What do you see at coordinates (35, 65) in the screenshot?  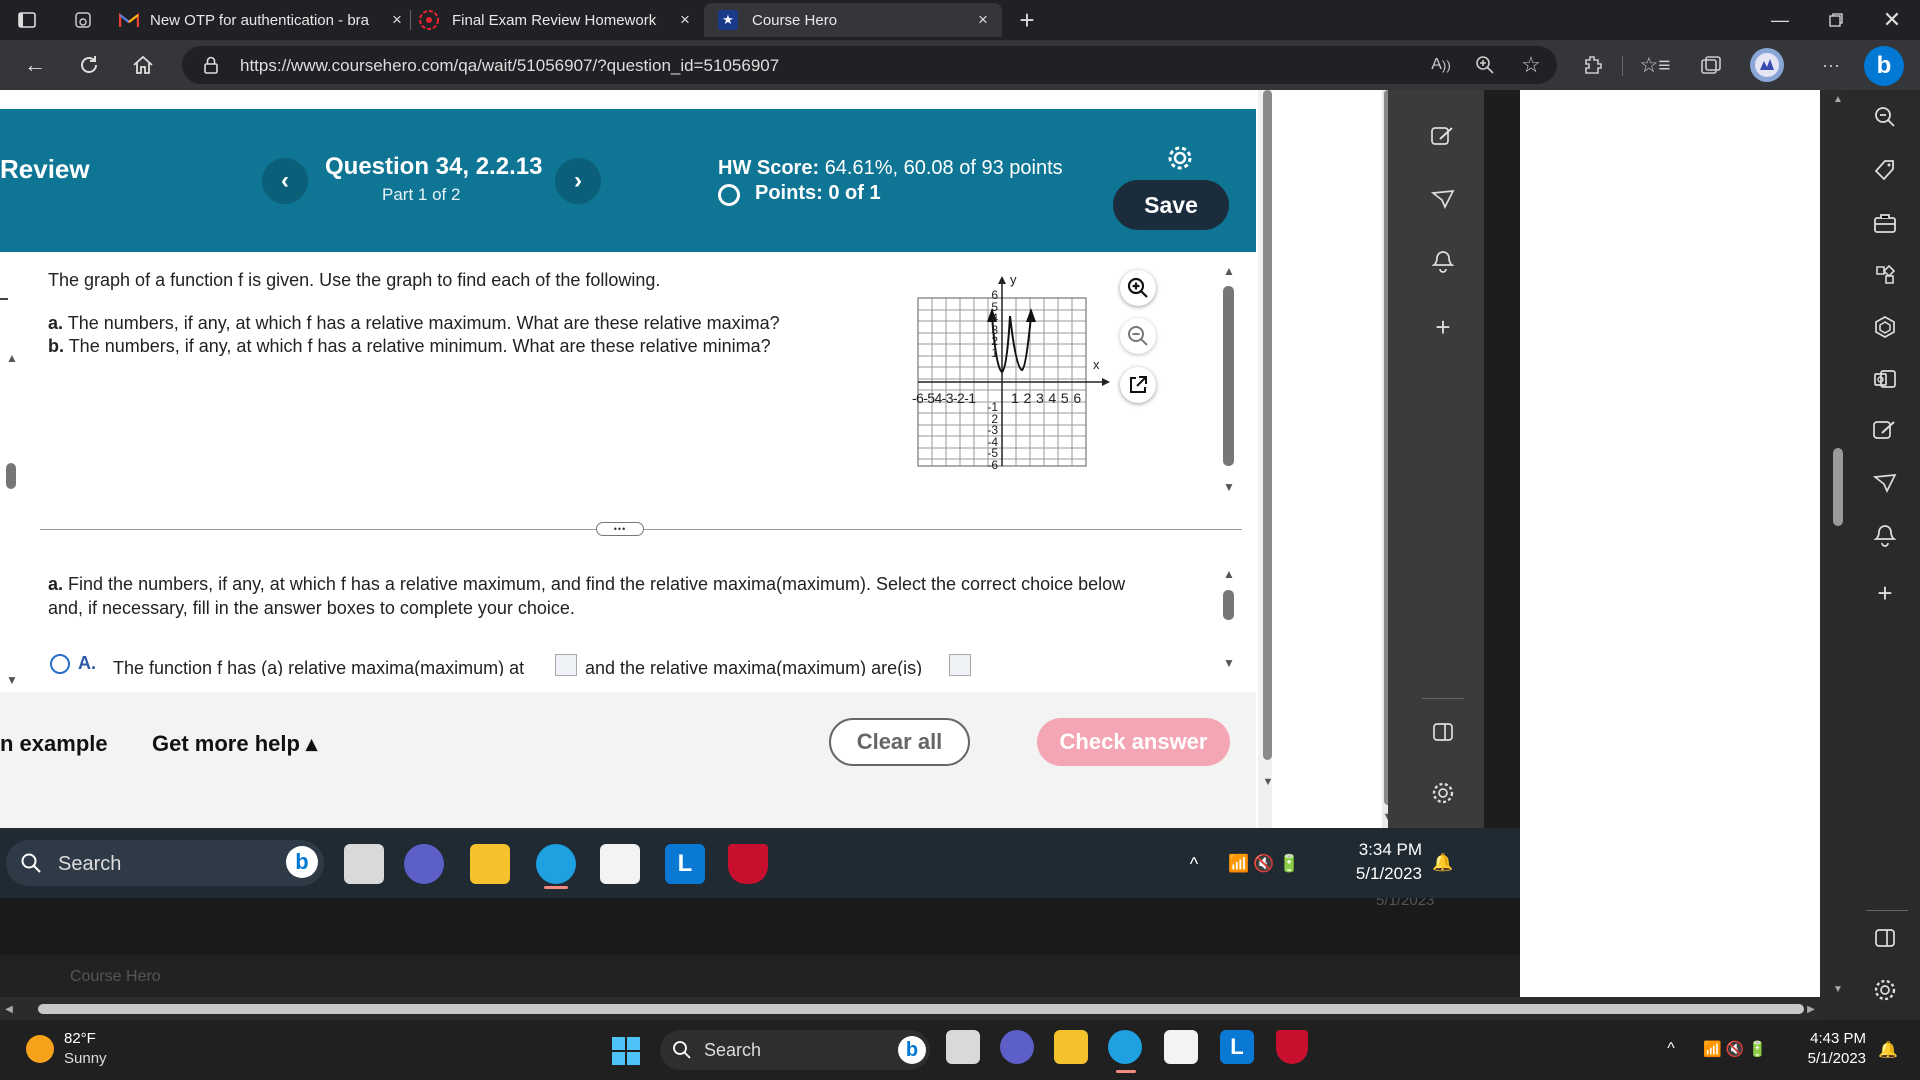 I see `back-icon: ←` at bounding box center [35, 65].